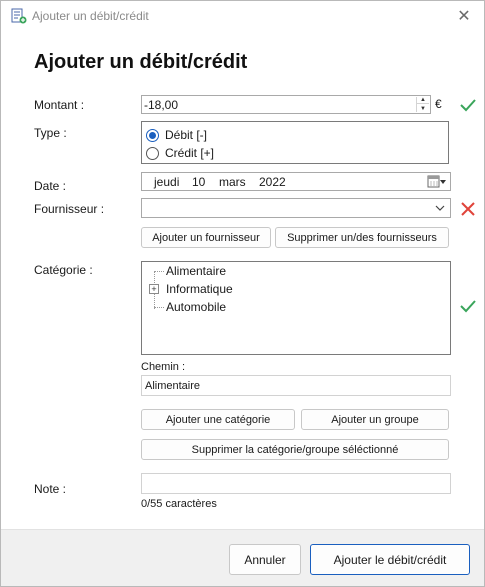 The image size is (485, 587). What do you see at coordinates (59, 105) in the screenshot?
I see `amount-label: Montant :` at bounding box center [59, 105].